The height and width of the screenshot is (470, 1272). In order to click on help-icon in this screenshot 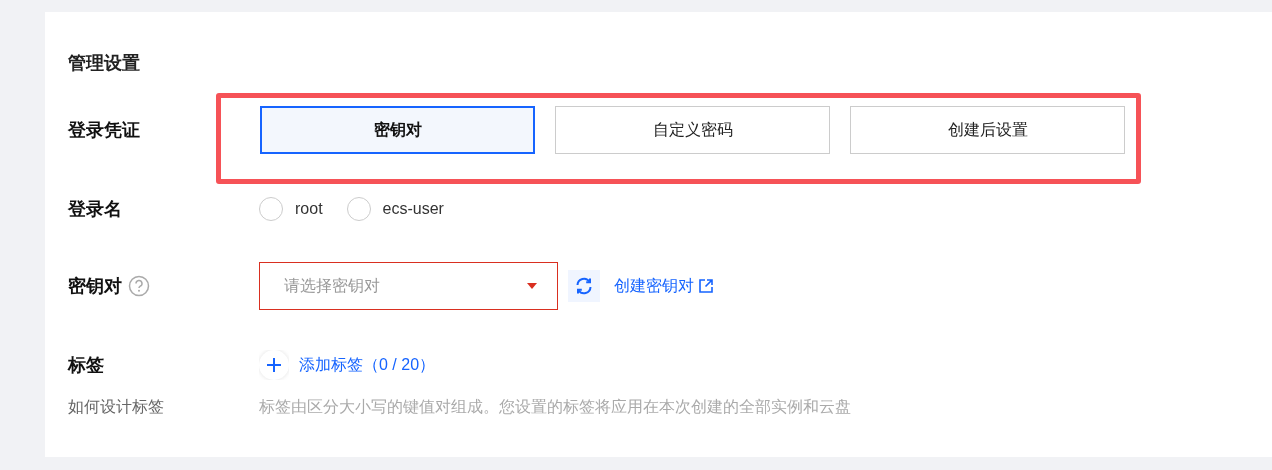, I will do `click(139, 286)`.